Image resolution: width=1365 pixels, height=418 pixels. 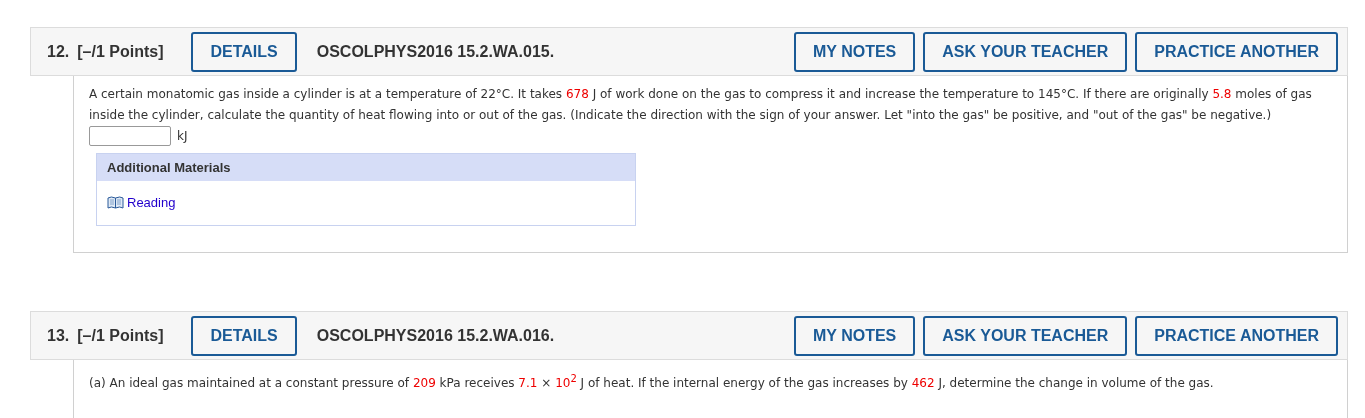 What do you see at coordinates (652, 382) in the screenshot?
I see `question-text: (a) An ideal gas maintained at a constant pressure of 209 kPa receives 7.1 × 10$^{2}$ J of heat. If the internal energy of the gas increases by 462 J, determine the change in volume of the gas.` at bounding box center [652, 382].